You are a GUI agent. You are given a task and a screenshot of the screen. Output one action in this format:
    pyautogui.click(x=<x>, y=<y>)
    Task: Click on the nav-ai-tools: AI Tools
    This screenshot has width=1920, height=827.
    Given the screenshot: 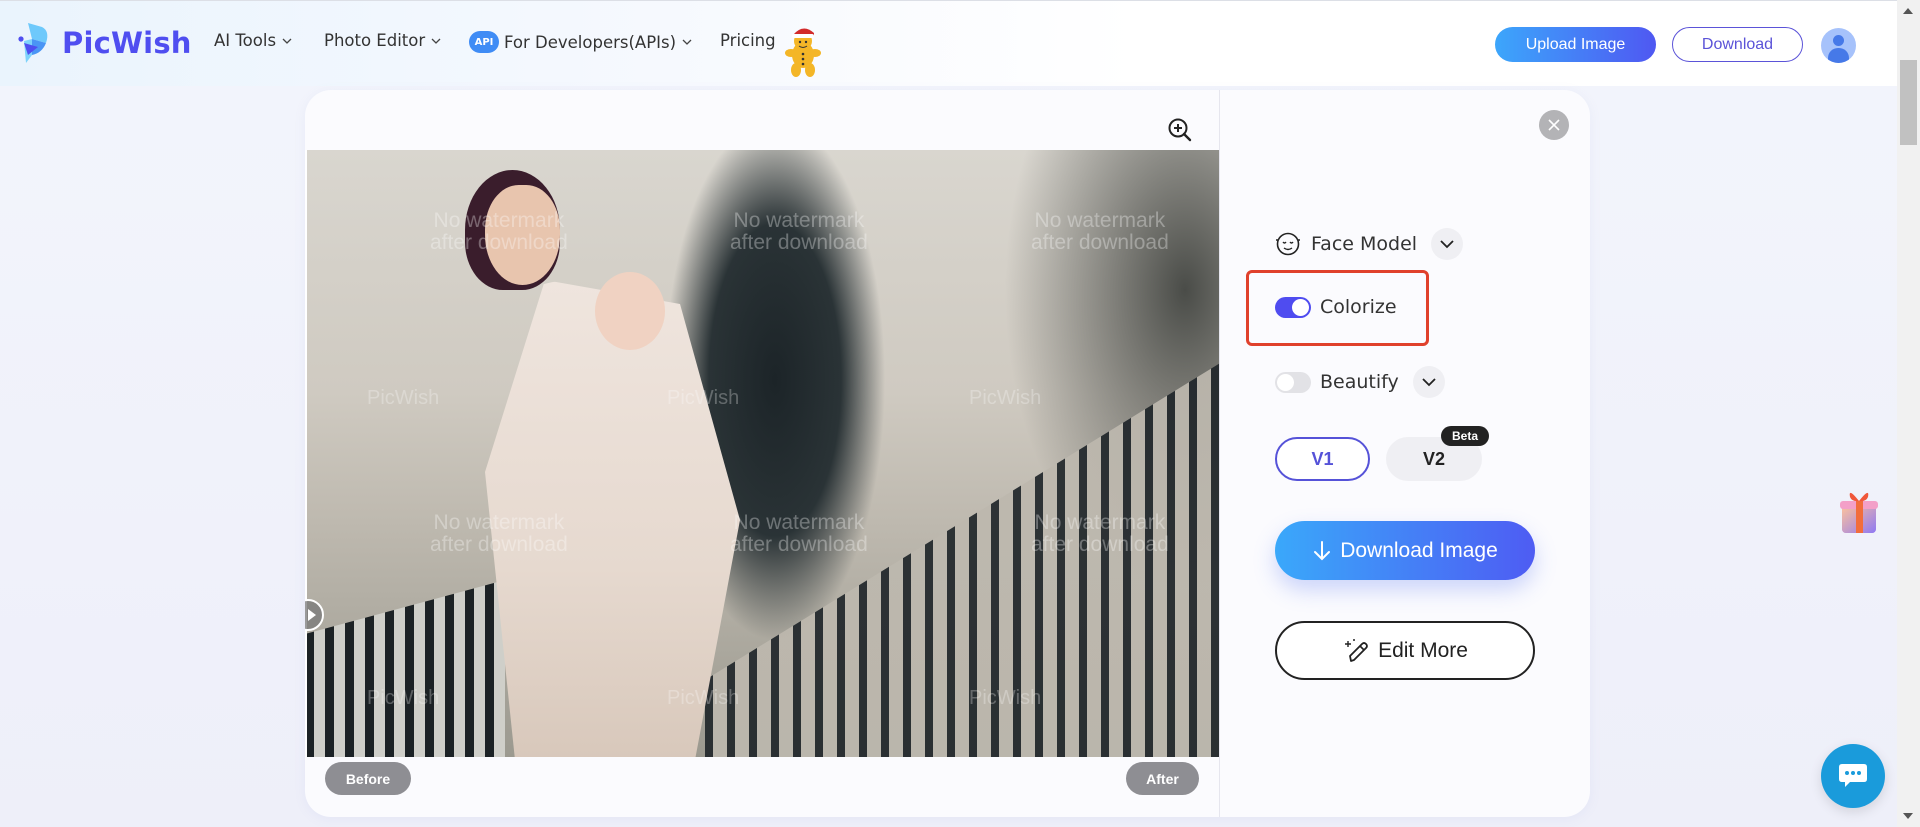 What is the action you would take?
    pyautogui.click(x=253, y=40)
    